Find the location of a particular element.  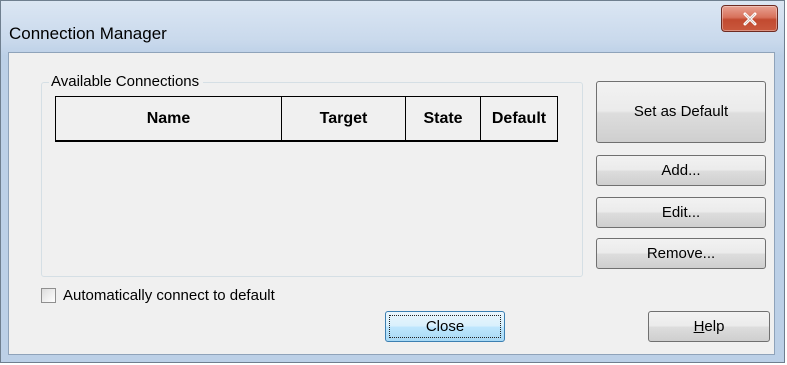

set-as-default-button: Set as Default is located at coordinates (681, 112).